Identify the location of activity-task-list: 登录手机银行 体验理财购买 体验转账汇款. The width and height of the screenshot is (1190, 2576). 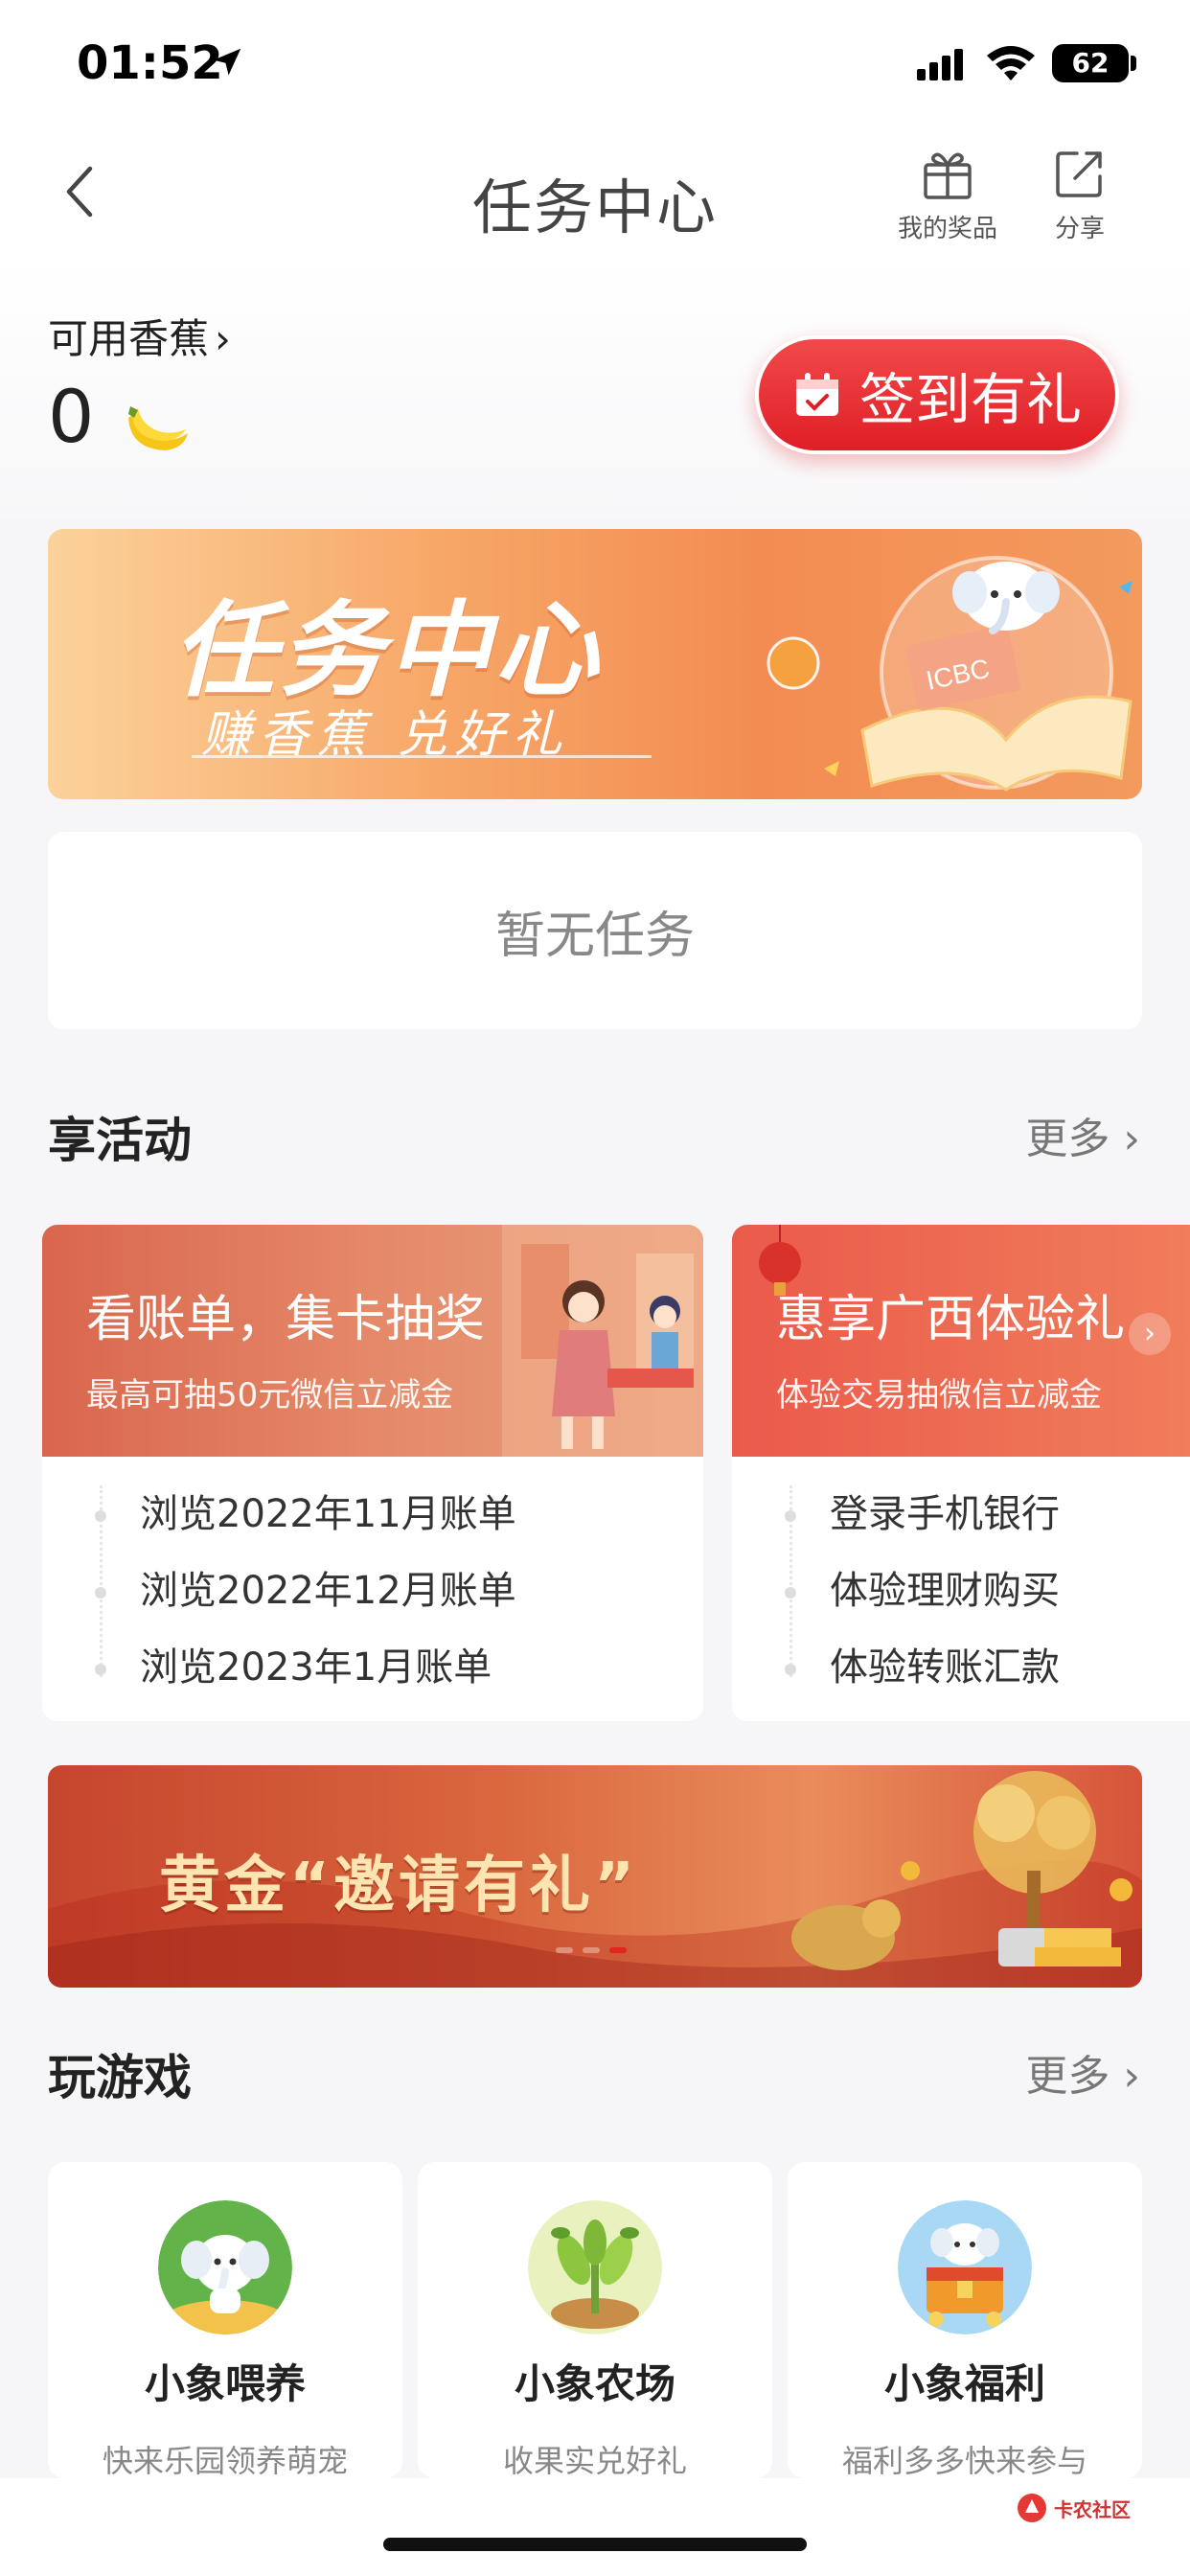
(961, 1581).